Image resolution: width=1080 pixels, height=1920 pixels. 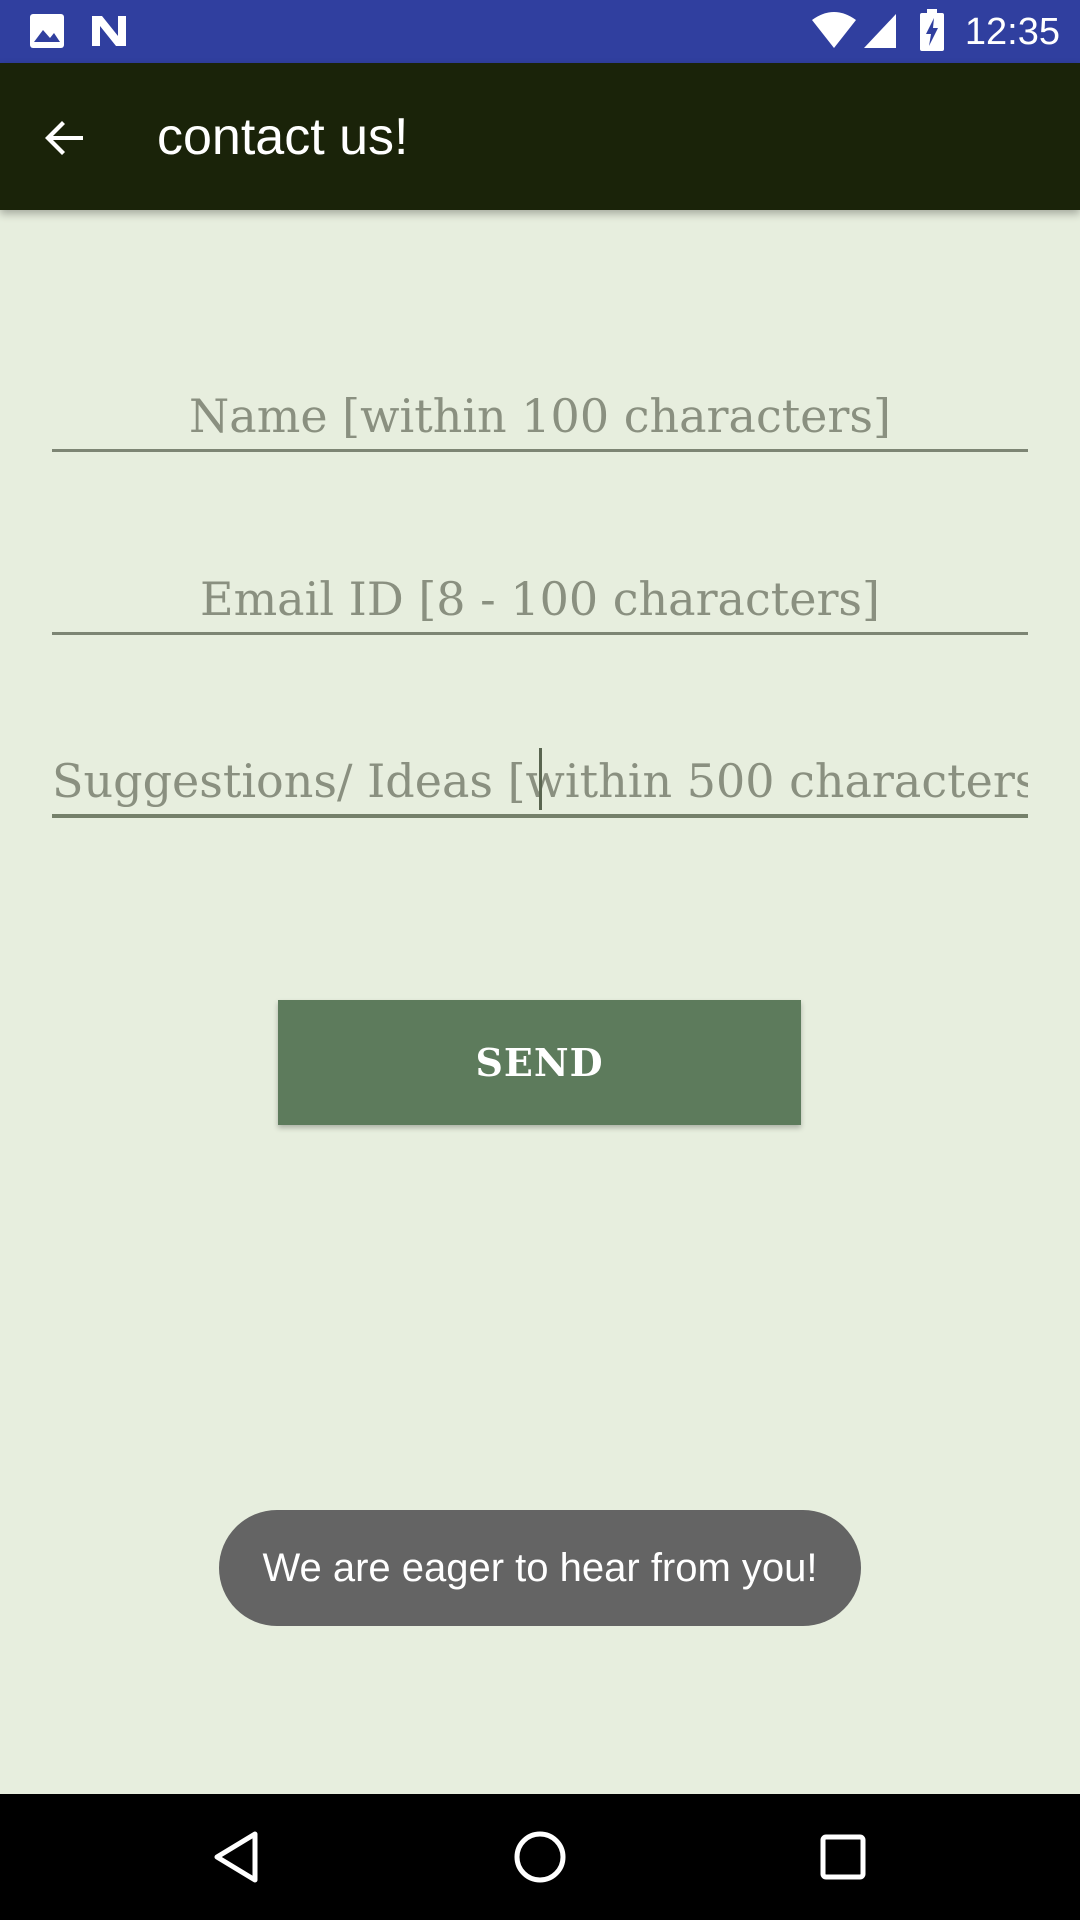 I want to click on navigation-bar, so click(x=540, y=1857).